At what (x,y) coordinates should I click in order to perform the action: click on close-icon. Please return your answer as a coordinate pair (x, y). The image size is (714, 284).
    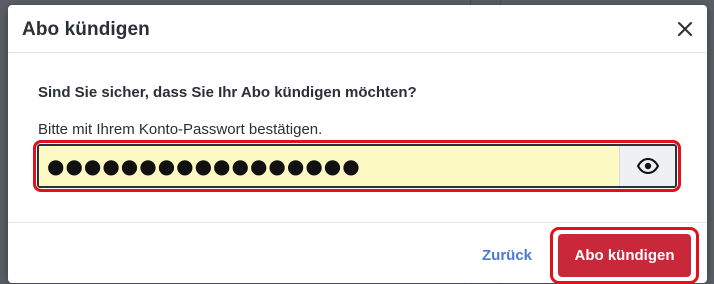
    Looking at the image, I should click on (685, 29).